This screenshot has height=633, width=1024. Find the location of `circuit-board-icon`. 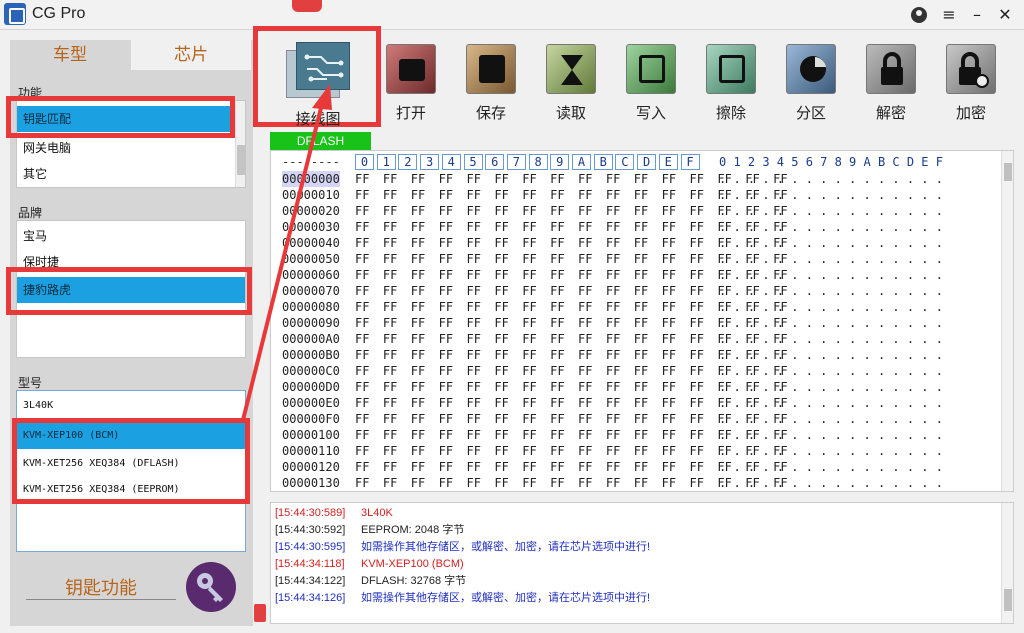

circuit-board-icon is located at coordinates (318, 70).